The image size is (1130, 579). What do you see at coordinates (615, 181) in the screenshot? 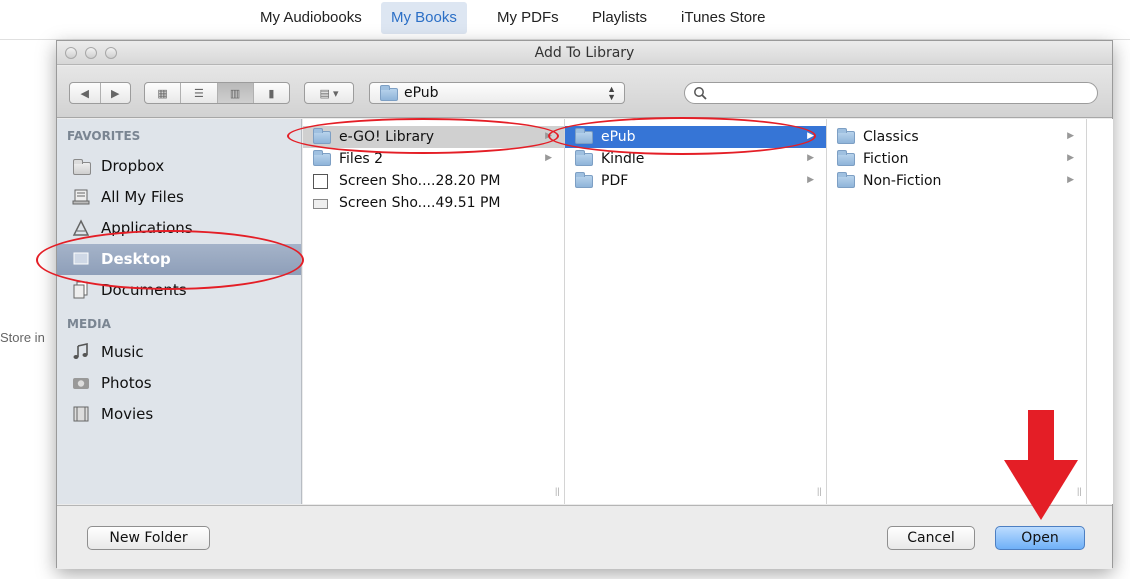
I see `item-label: PDF` at bounding box center [615, 181].